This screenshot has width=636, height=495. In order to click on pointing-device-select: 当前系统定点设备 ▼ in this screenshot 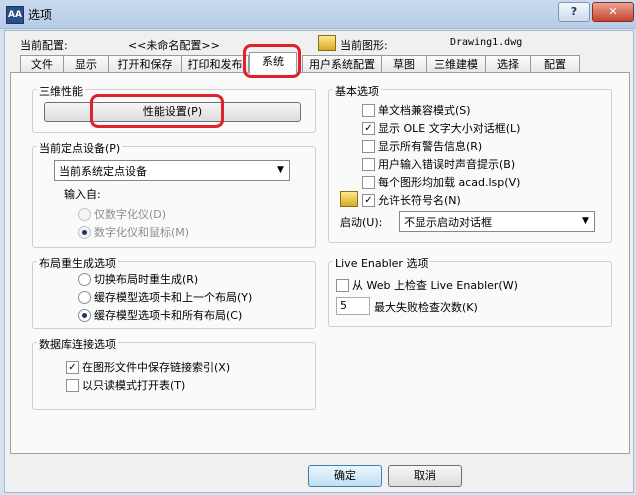, I will do `click(172, 170)`.